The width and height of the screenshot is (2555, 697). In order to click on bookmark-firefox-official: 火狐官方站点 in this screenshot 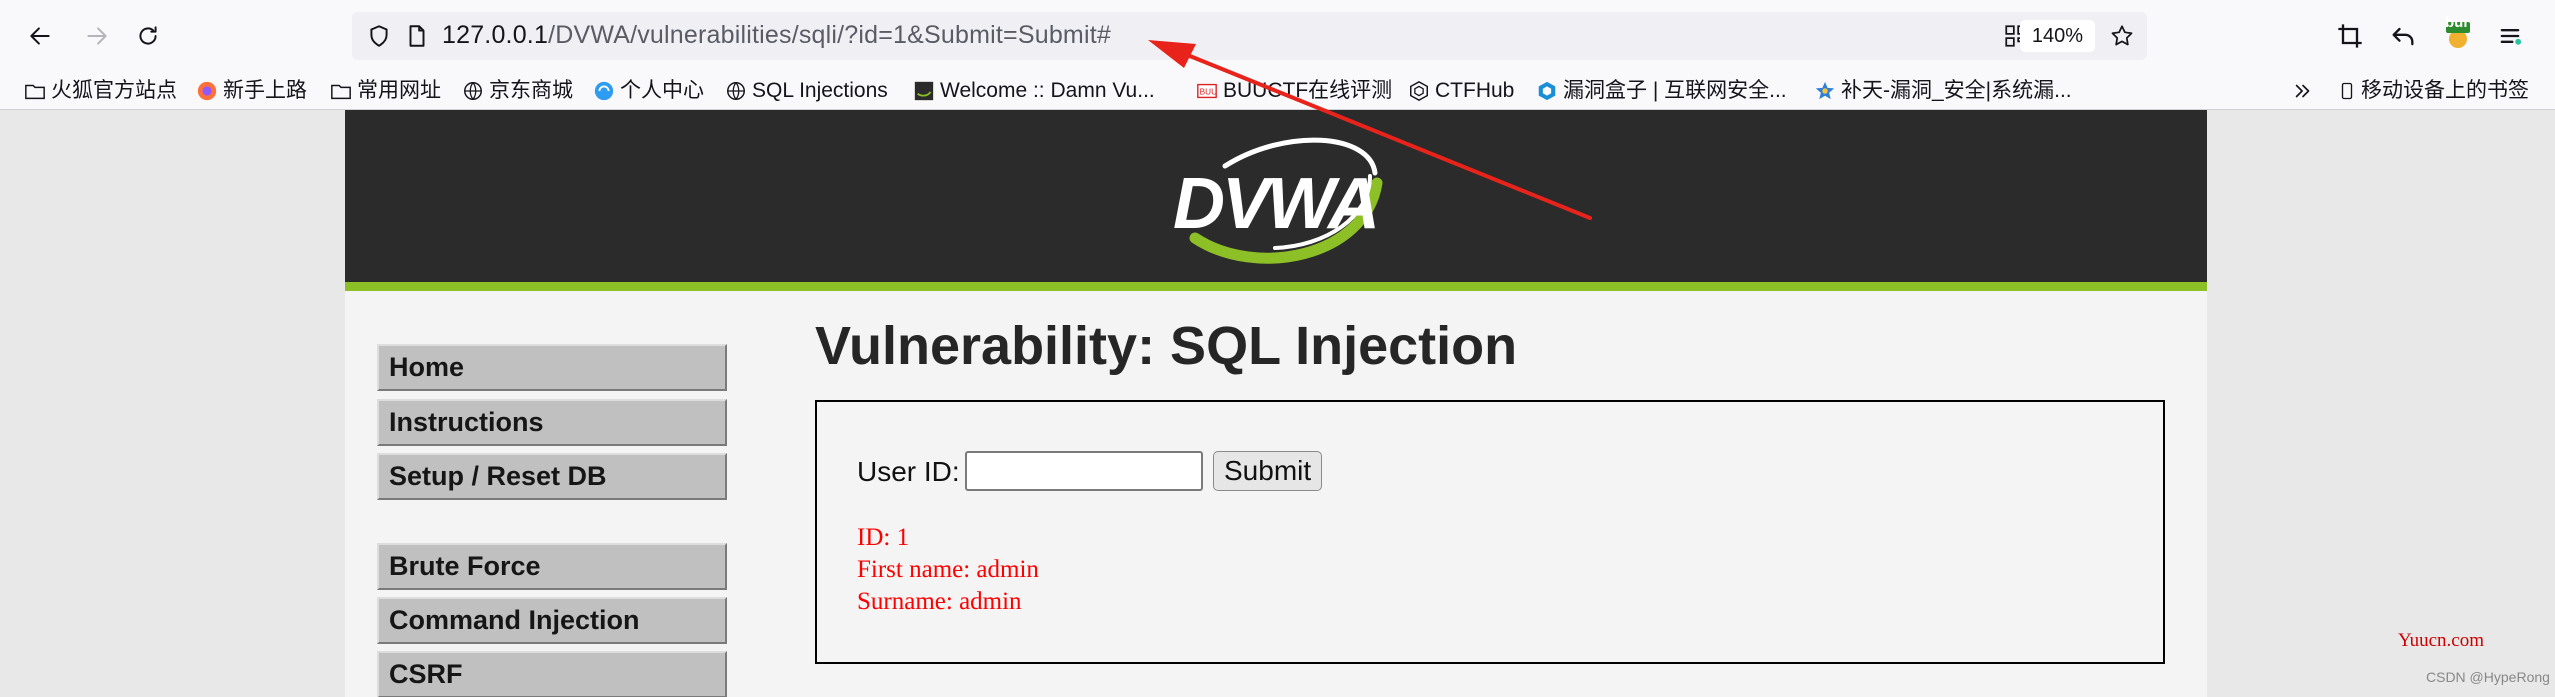, I will do `click(100, 91)`.